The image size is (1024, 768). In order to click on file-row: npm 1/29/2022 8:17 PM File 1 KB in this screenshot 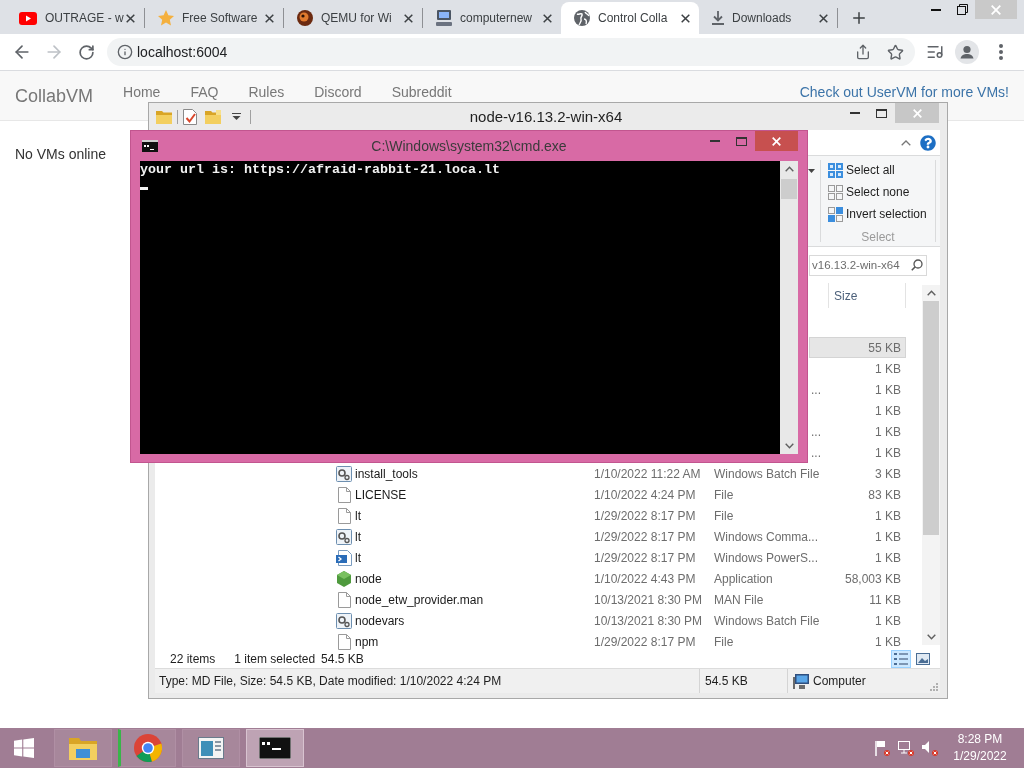, I will do `click(618, 640)`.